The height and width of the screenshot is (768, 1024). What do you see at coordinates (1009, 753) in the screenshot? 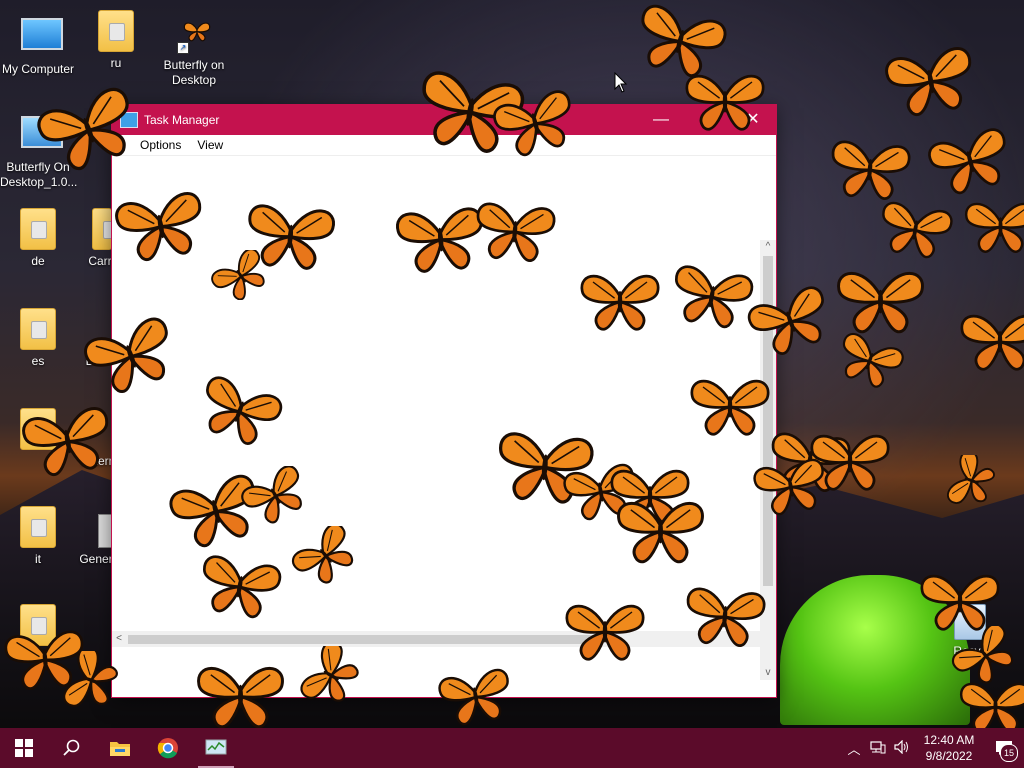
I see `notification-count-badge: 15` at bounding box center [1009, 753].